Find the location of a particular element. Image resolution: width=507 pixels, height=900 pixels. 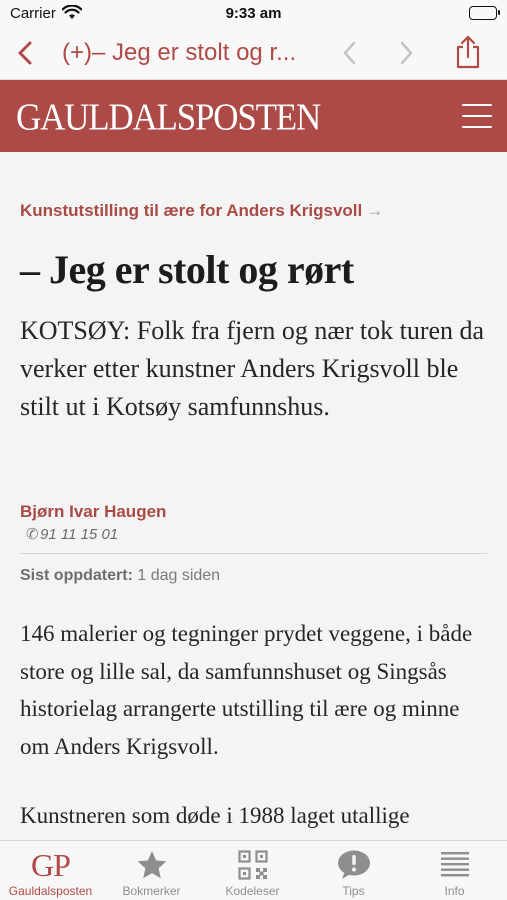

back-chevron-icon is located at coordinates (26, 53).